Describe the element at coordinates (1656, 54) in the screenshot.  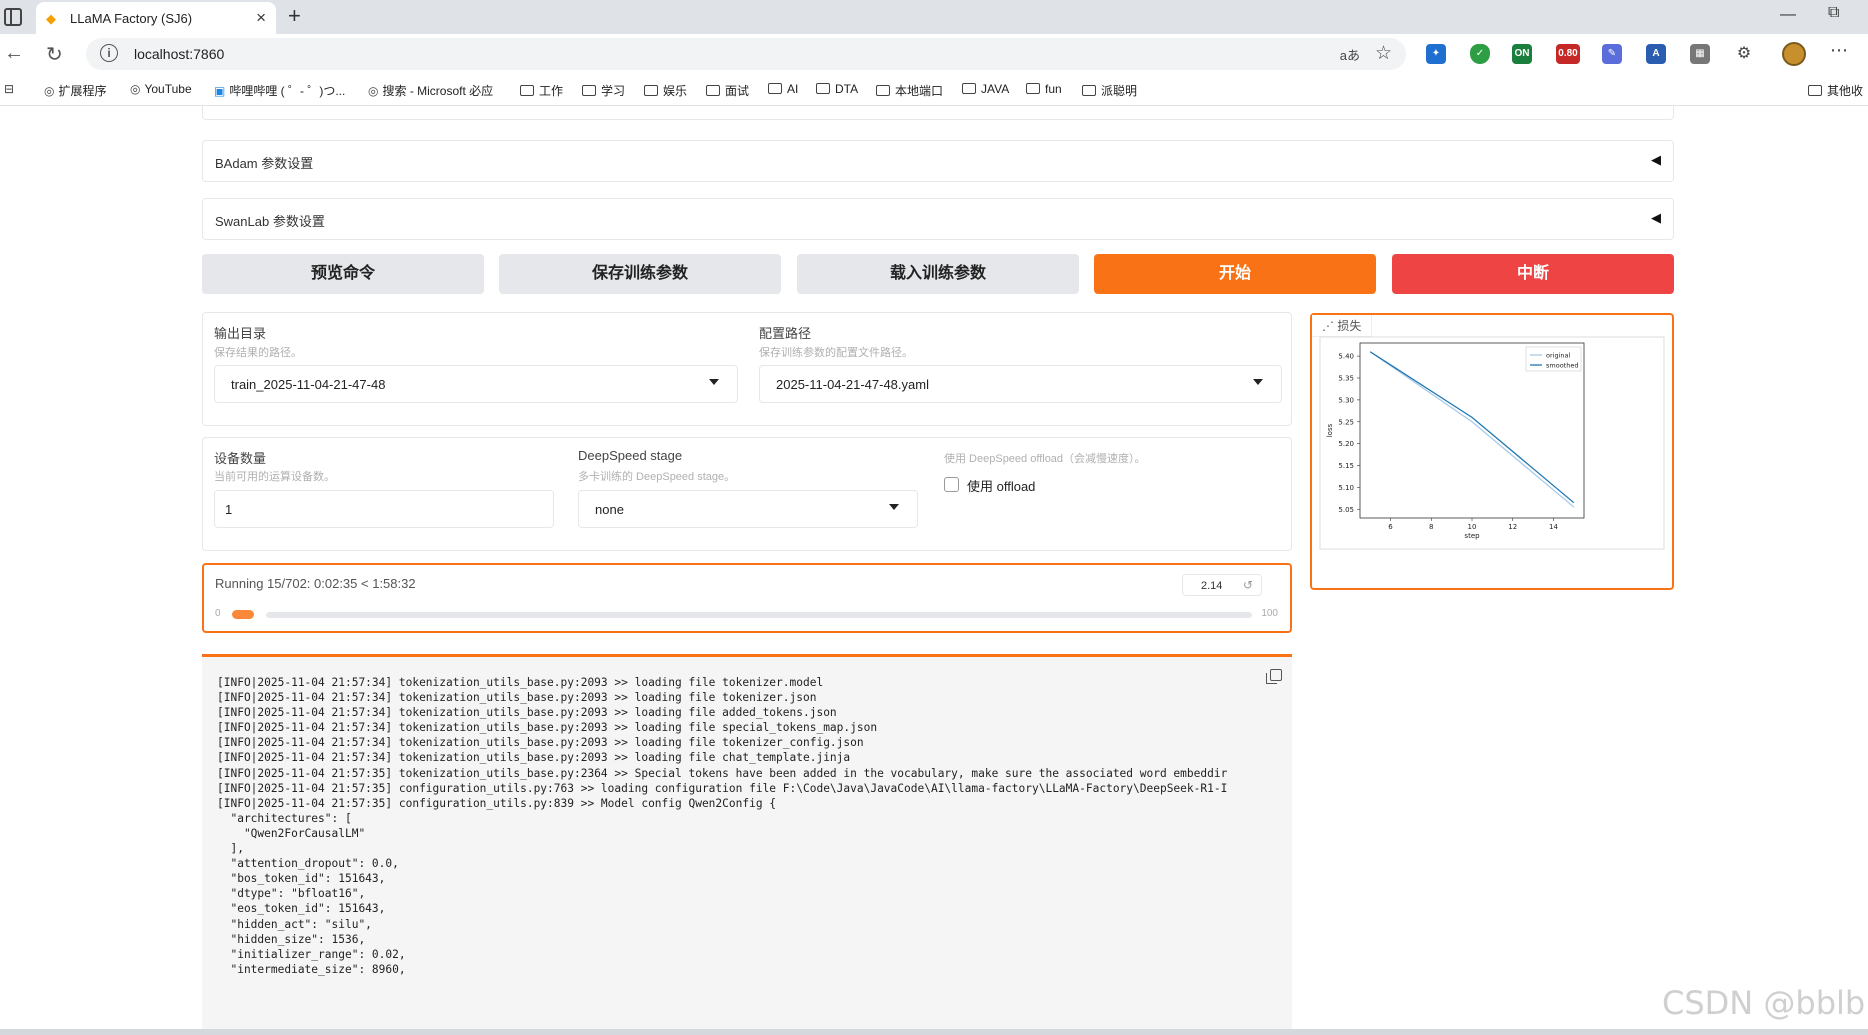
I see `translate-extension-icon: A` at that location.